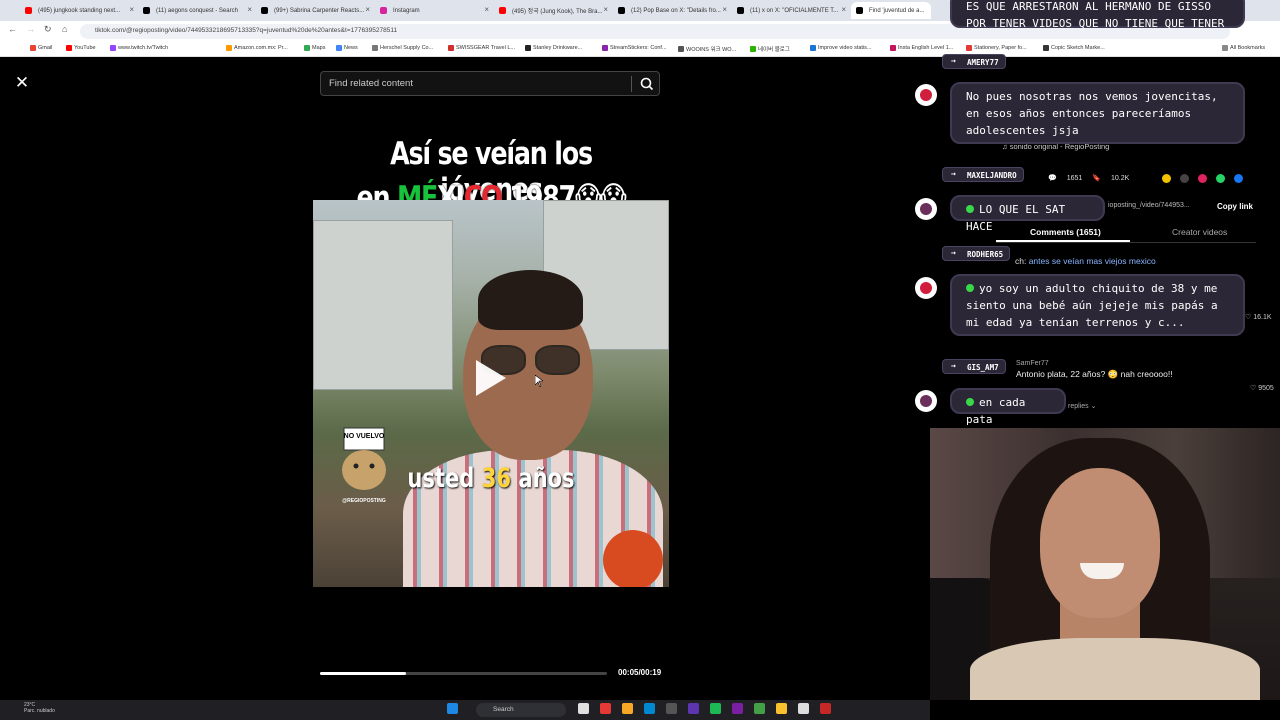  I want to click on video-stats: 💬 1651 🔖 10.2K, so click(1089, 178).